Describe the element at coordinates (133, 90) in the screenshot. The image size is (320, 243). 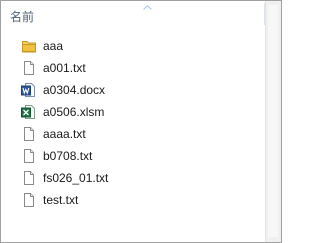
I see `list-item-file: a0304.docx` at that location.